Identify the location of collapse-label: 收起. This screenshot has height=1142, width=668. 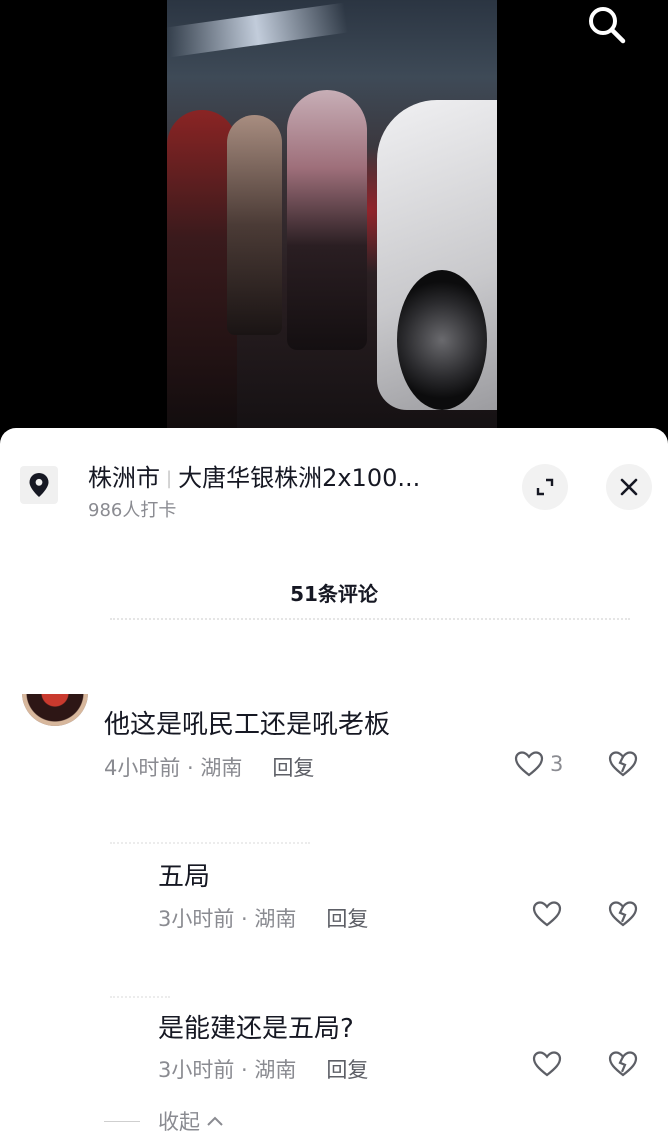
(179, 1122).